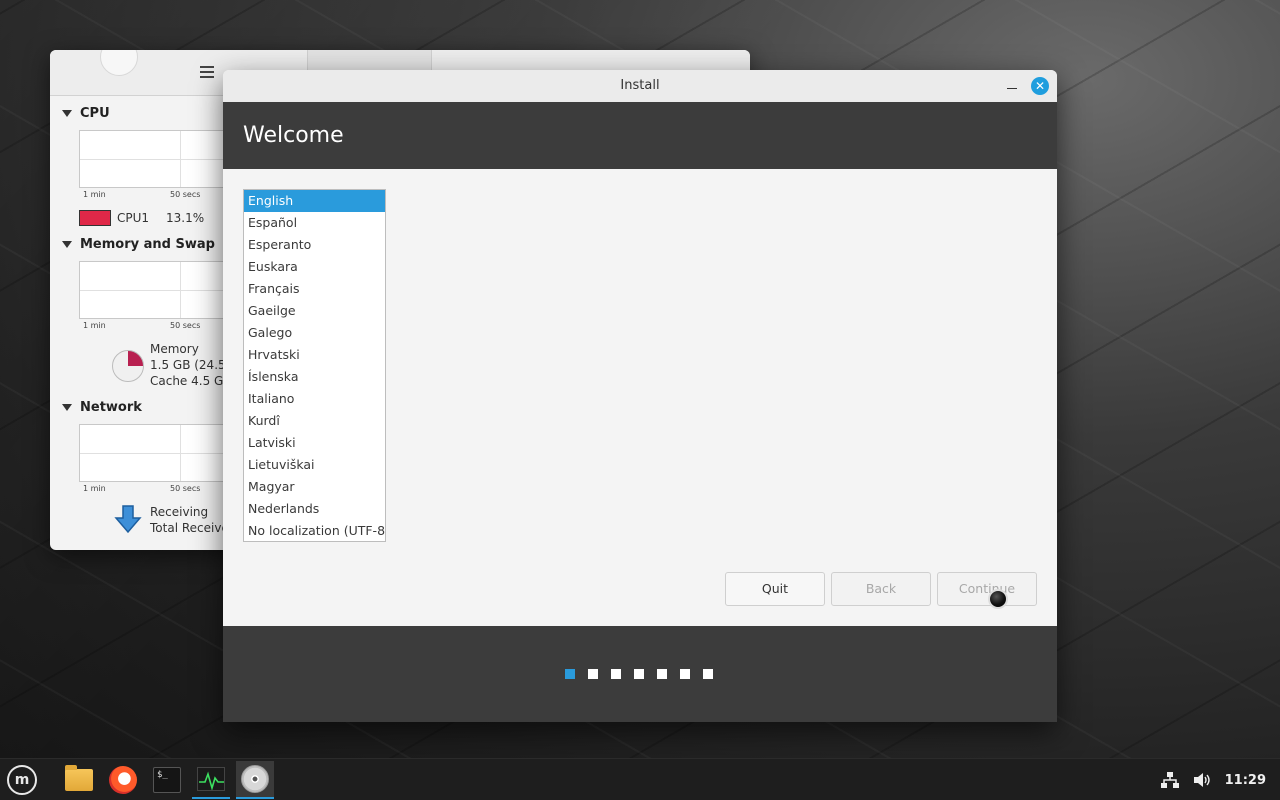 The height and width of the screenshot is (800, 1280). What do you see at coordinates (179, 512) in the screenshot?
I see `network-receiving: Receiving` at bounding box center [179, 512].